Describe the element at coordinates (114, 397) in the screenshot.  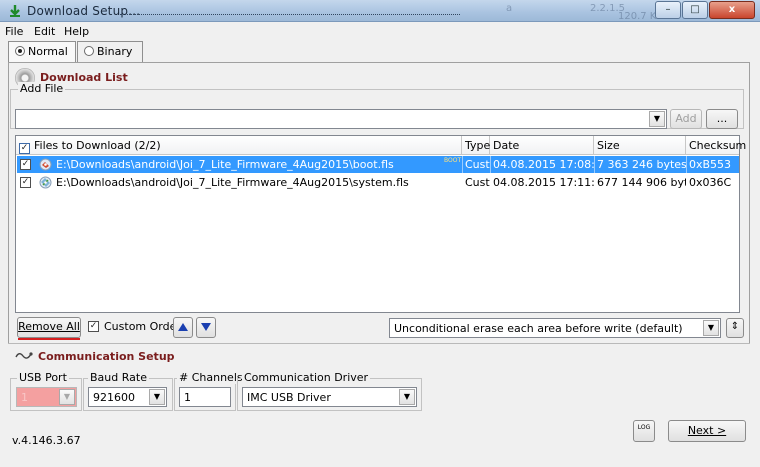
I see `baud-rate-value: 921600` at that location.